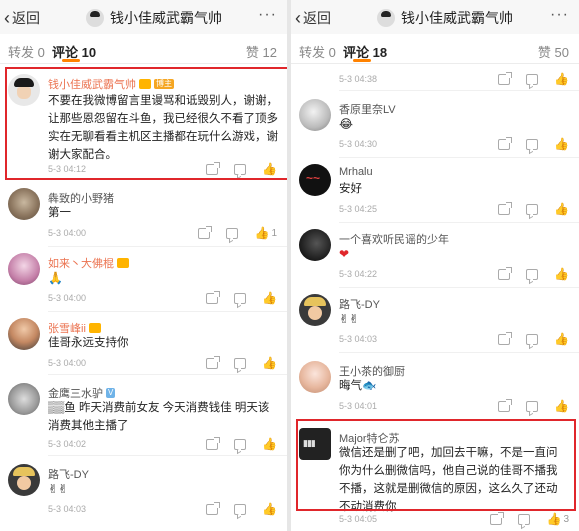 The height and width of the screenshot is (531, 579). I want to click on comment-time: 5-3 04:05, so click(358, 519).